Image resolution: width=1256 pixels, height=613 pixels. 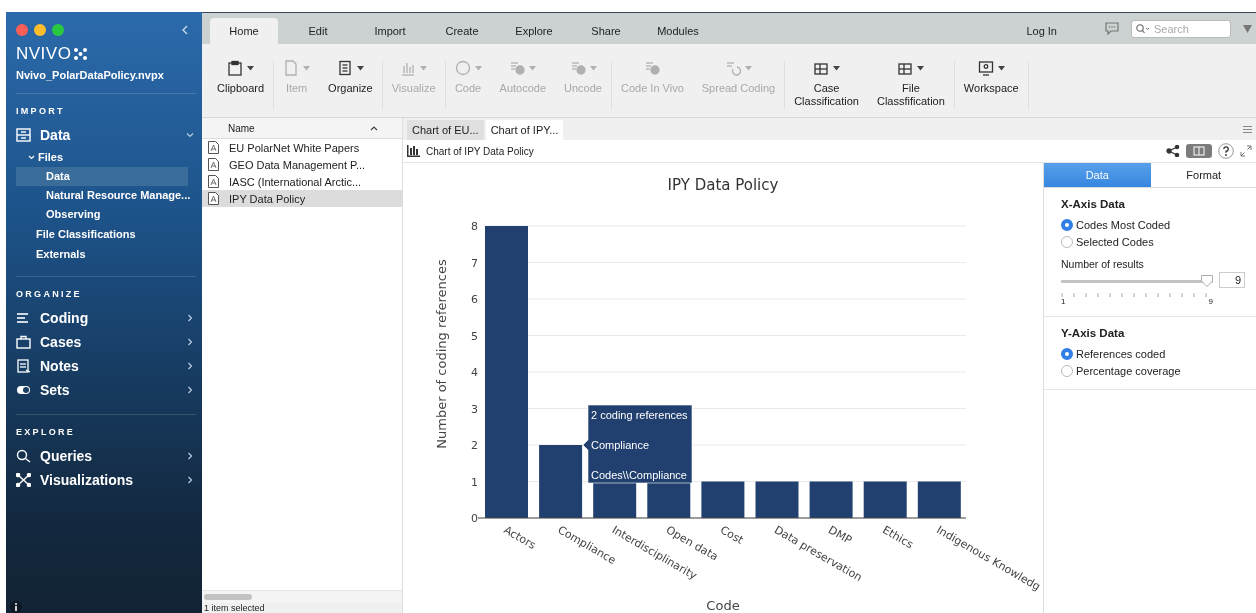 What do you see at coordinates (23, 342) in the screenshot?
I see `briefcase-icon` at bounding box center [23, 342].